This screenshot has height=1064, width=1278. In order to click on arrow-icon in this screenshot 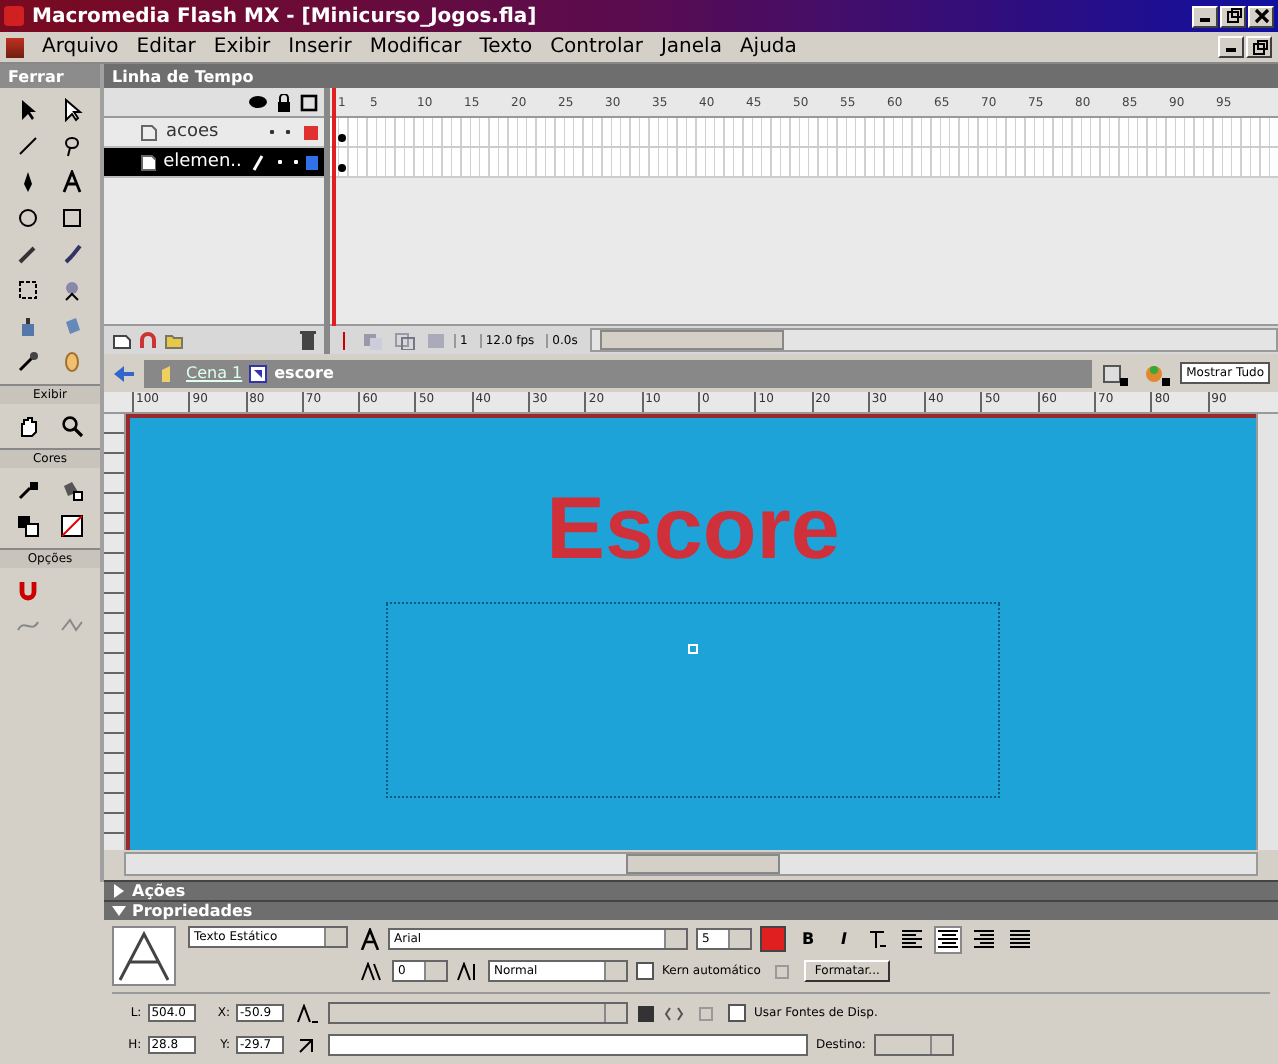, I will do `click(28, 110)`.